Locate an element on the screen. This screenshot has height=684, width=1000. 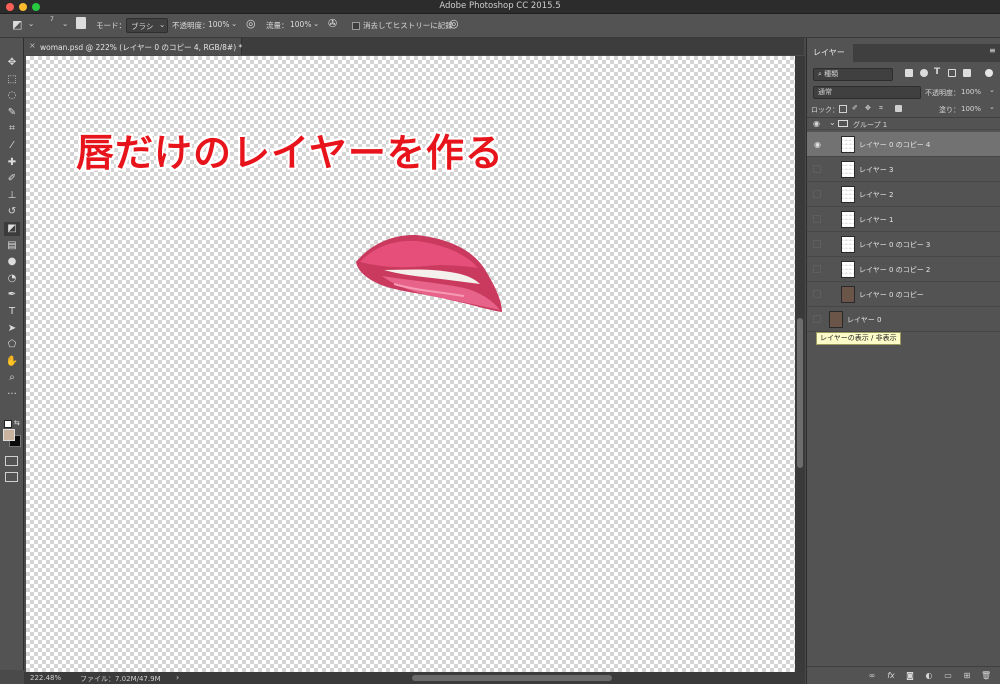
eraser-tool-icon: ◩ is located at coordinates (12, 229).